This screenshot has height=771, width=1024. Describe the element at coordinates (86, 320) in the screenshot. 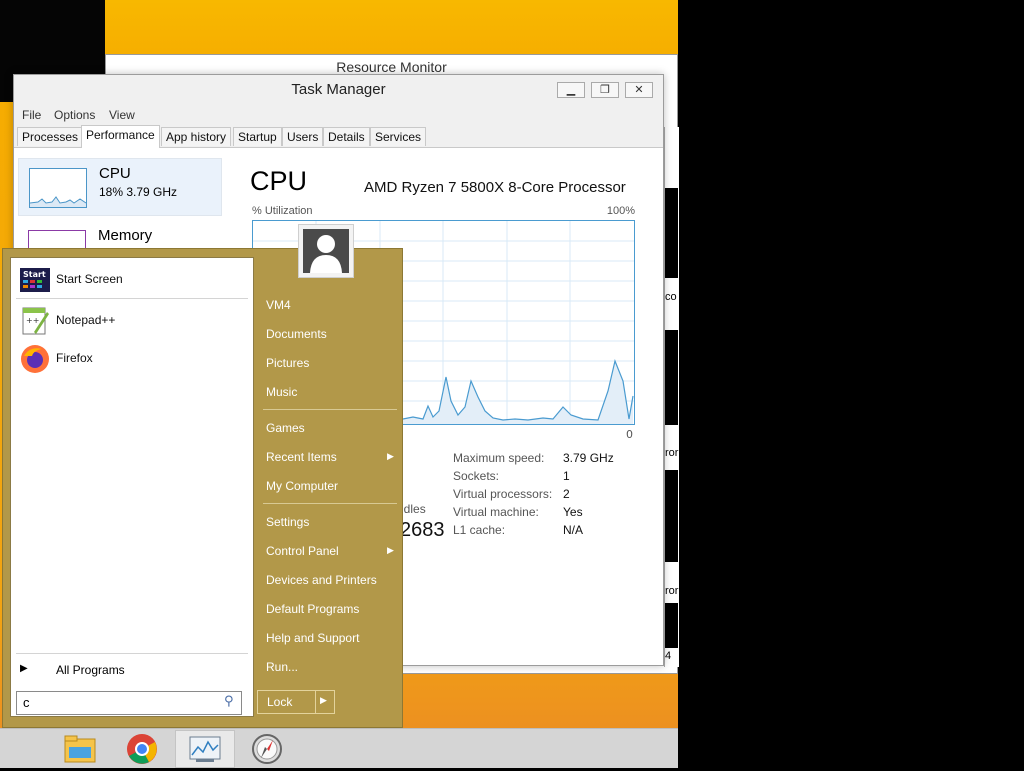

I see `start-item-label: Notepad++` at that location.